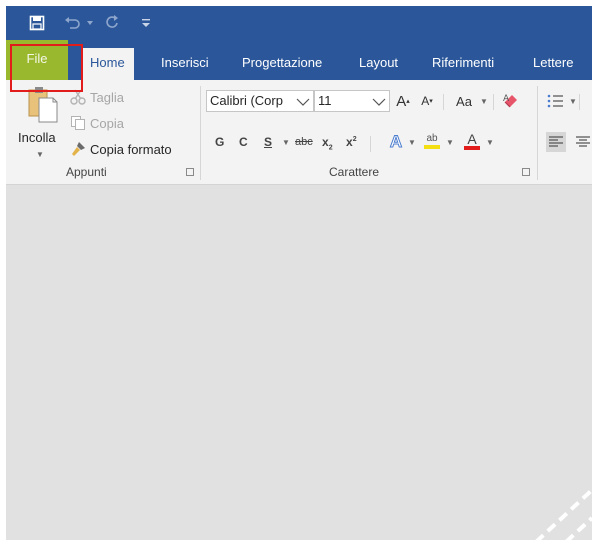 This screenshot has height=540, width=592. I want to click on cut-label: Taglia, so click(107, 97).